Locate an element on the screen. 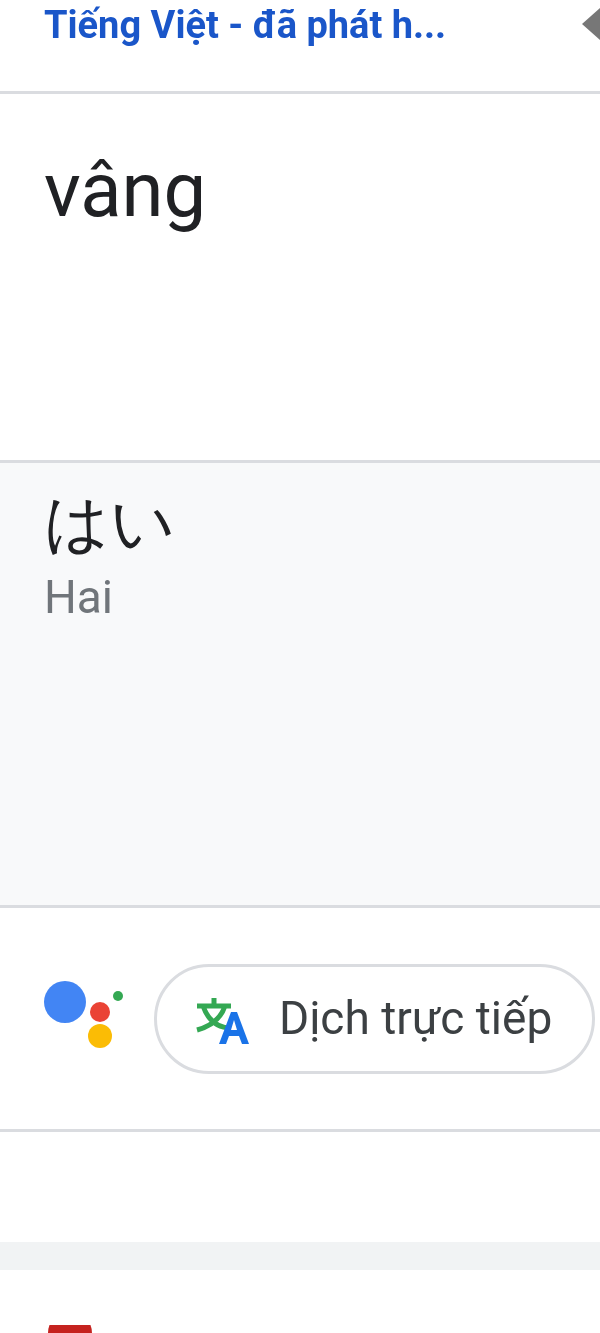 The height and width of the screenshot is (1333, 600). romanization-text: Hai is located at coordinates (79, 597).